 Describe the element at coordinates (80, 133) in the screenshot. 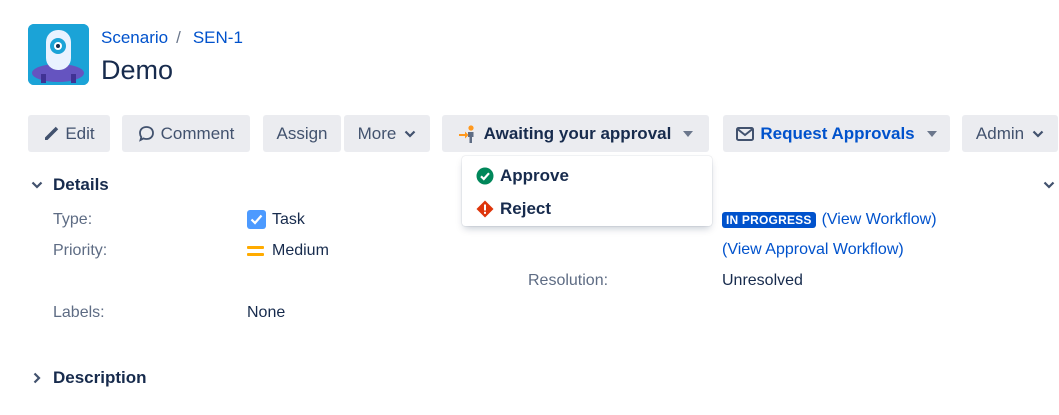

I see `edit-button-label: Edit` at that location.